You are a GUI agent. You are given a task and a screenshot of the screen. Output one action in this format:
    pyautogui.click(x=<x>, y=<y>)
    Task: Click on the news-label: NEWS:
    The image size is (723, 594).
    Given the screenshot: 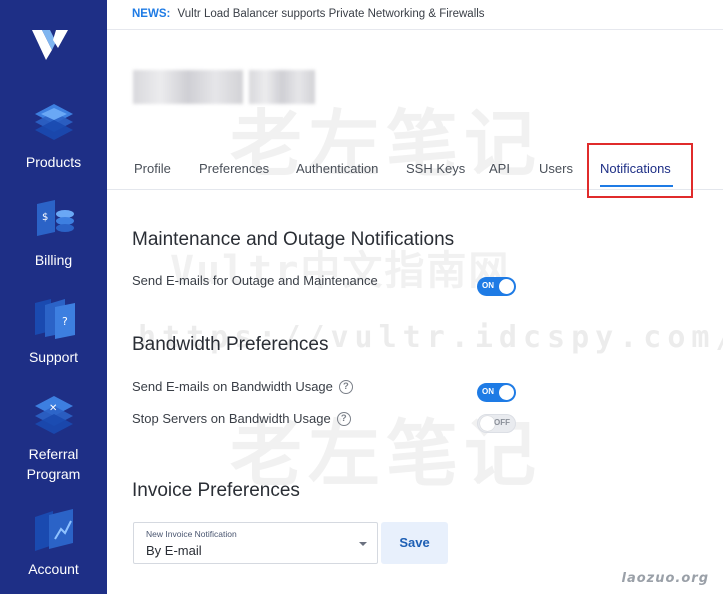 What is the action you would take?
    pyautogui.click(x=151, y=14)
    